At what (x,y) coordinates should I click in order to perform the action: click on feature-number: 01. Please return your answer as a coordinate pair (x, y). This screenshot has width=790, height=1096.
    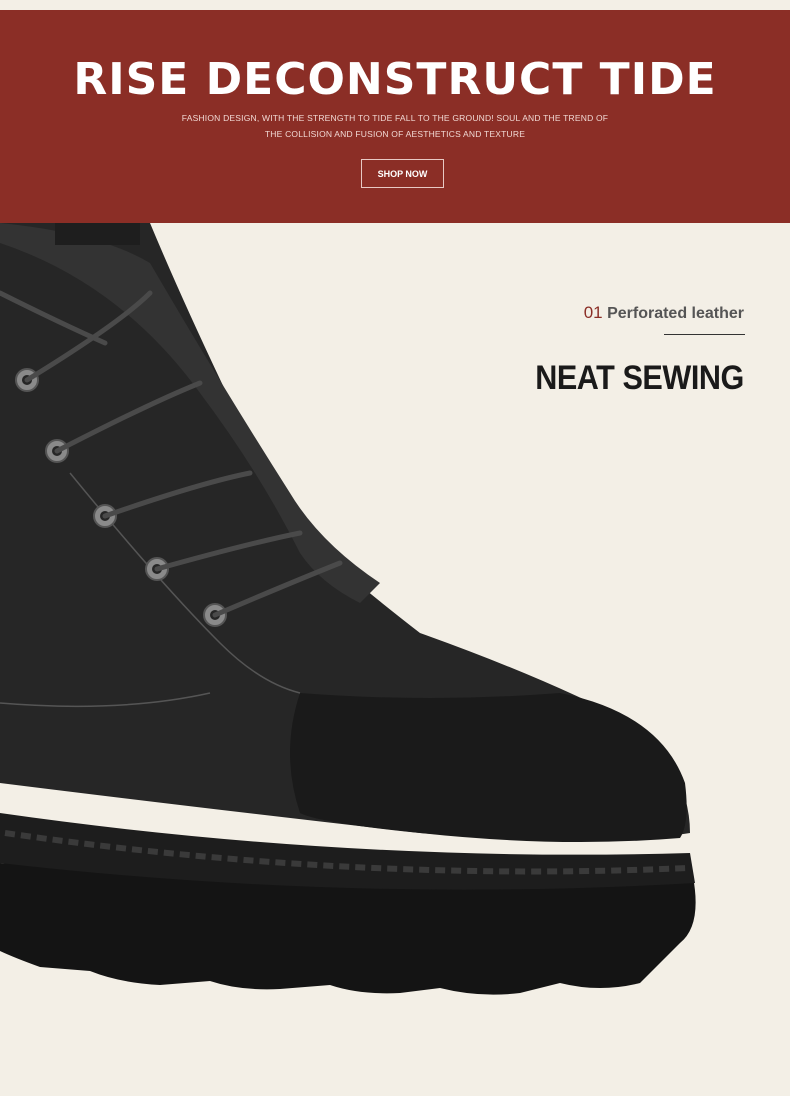
    Looking at the image, I should click on (593, 312).